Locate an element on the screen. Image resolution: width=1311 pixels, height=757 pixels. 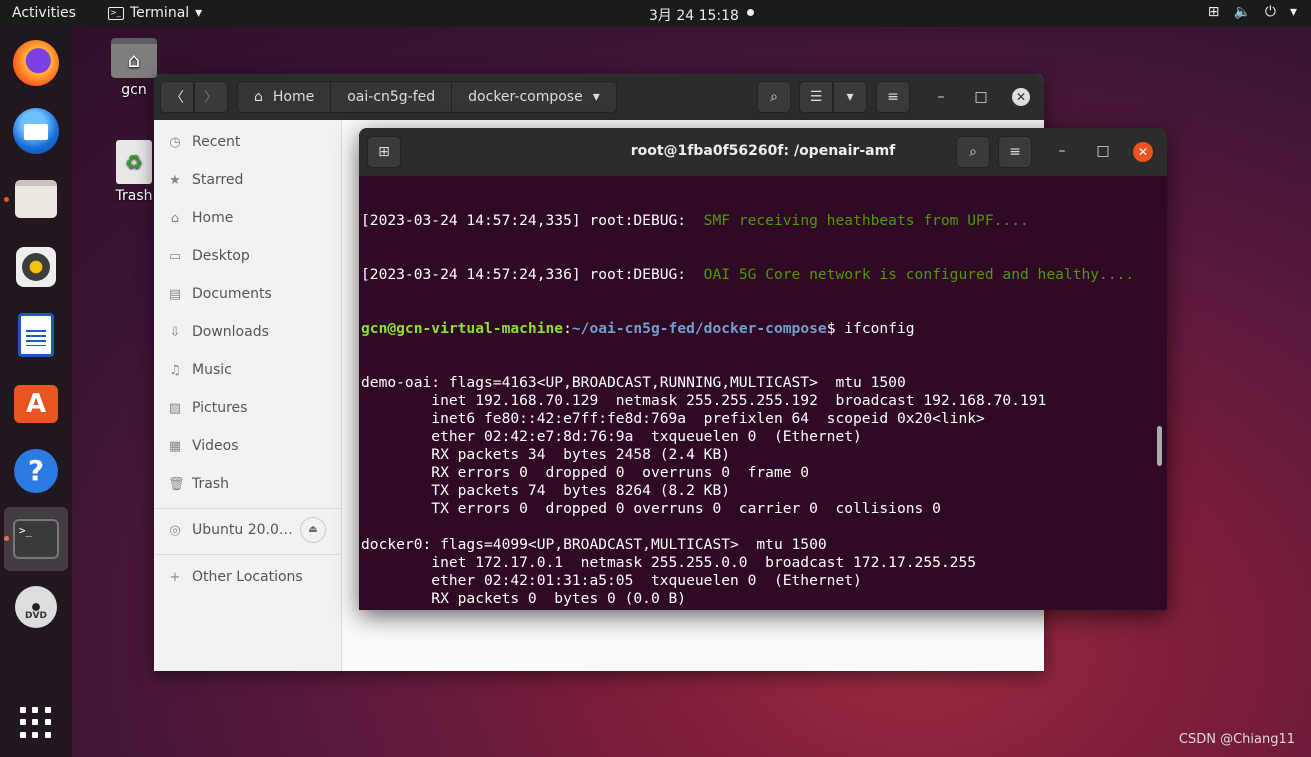
minimize-button: – is located at coordinates (941, 97).